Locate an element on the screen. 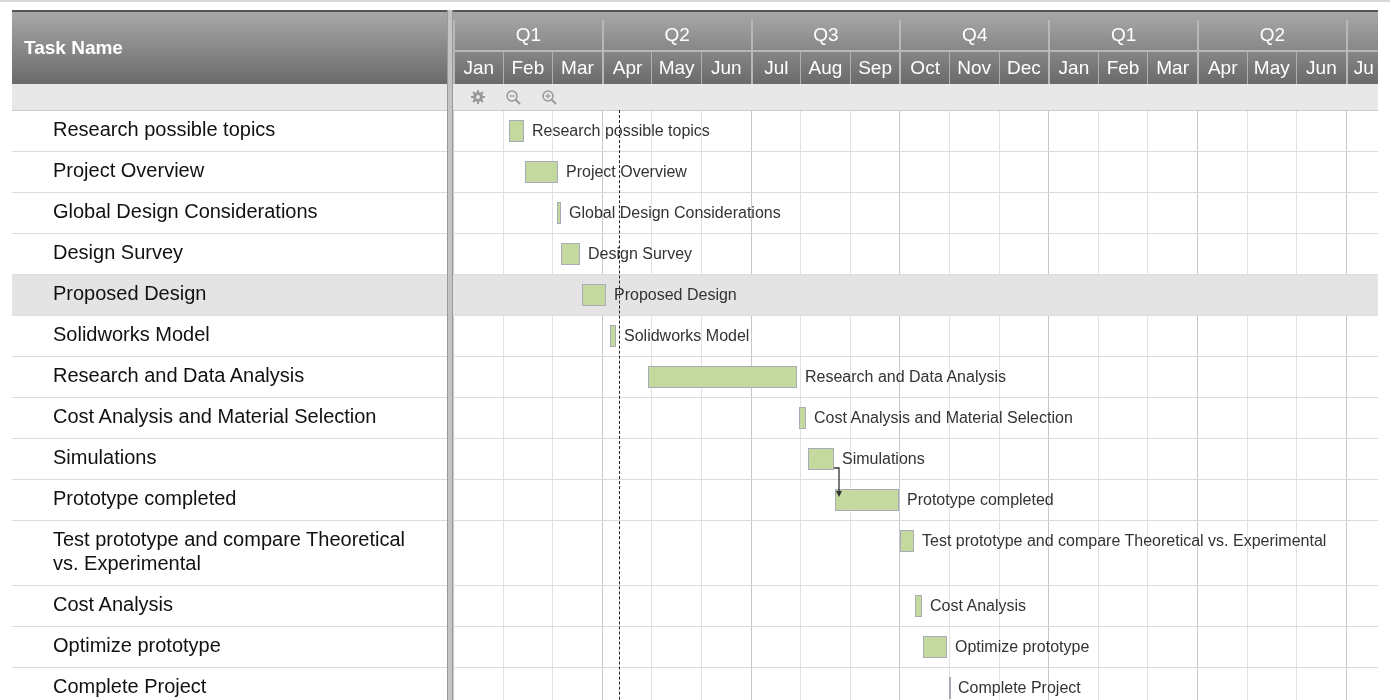 The width and height of the screenshot is (1390, 700). task-name: Proposed Design is located at coordinates (130, 293).